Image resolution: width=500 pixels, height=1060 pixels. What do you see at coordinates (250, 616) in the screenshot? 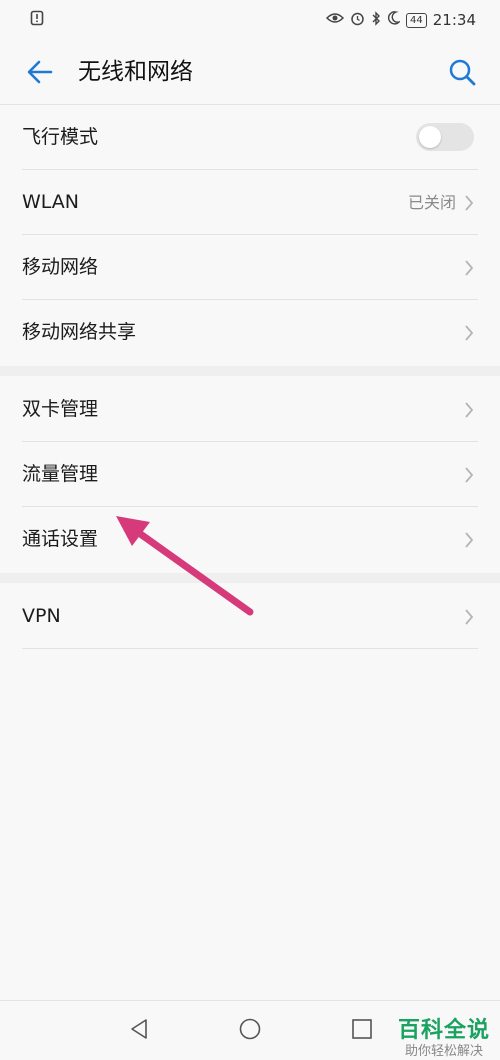
I see `vpn-row: VPN` at bounding box center [250, 616].